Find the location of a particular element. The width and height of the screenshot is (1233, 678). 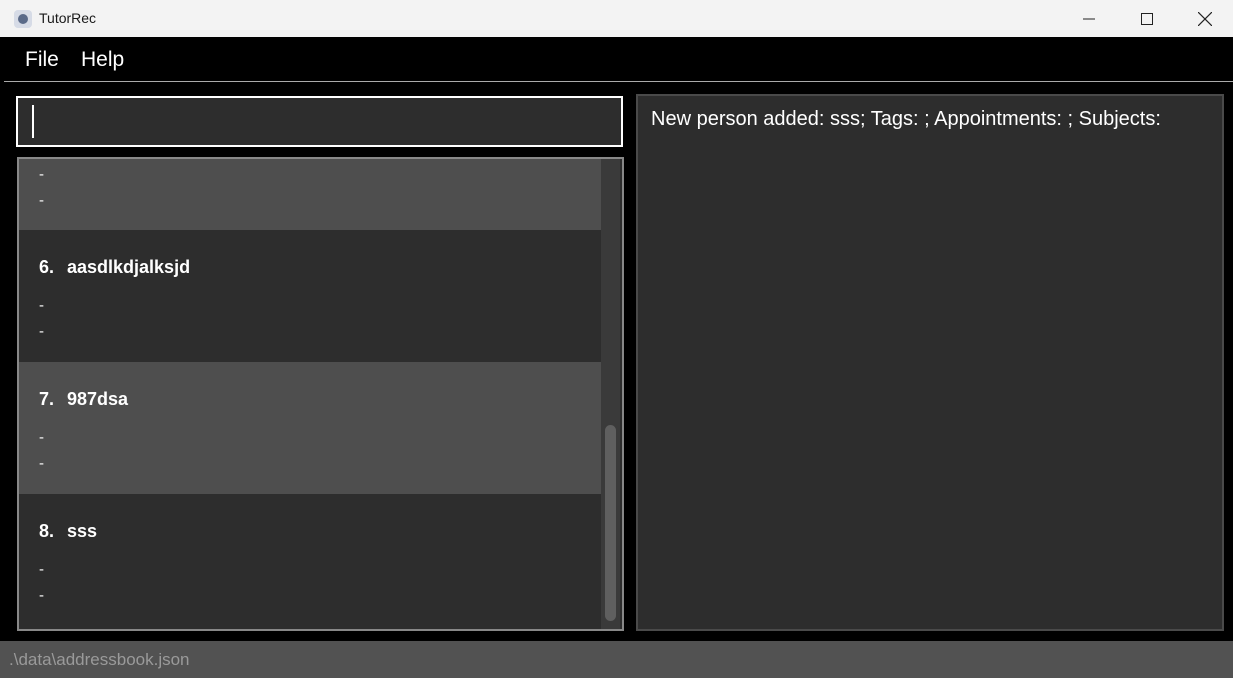

close-icon is located at coordinates (1205, 18).